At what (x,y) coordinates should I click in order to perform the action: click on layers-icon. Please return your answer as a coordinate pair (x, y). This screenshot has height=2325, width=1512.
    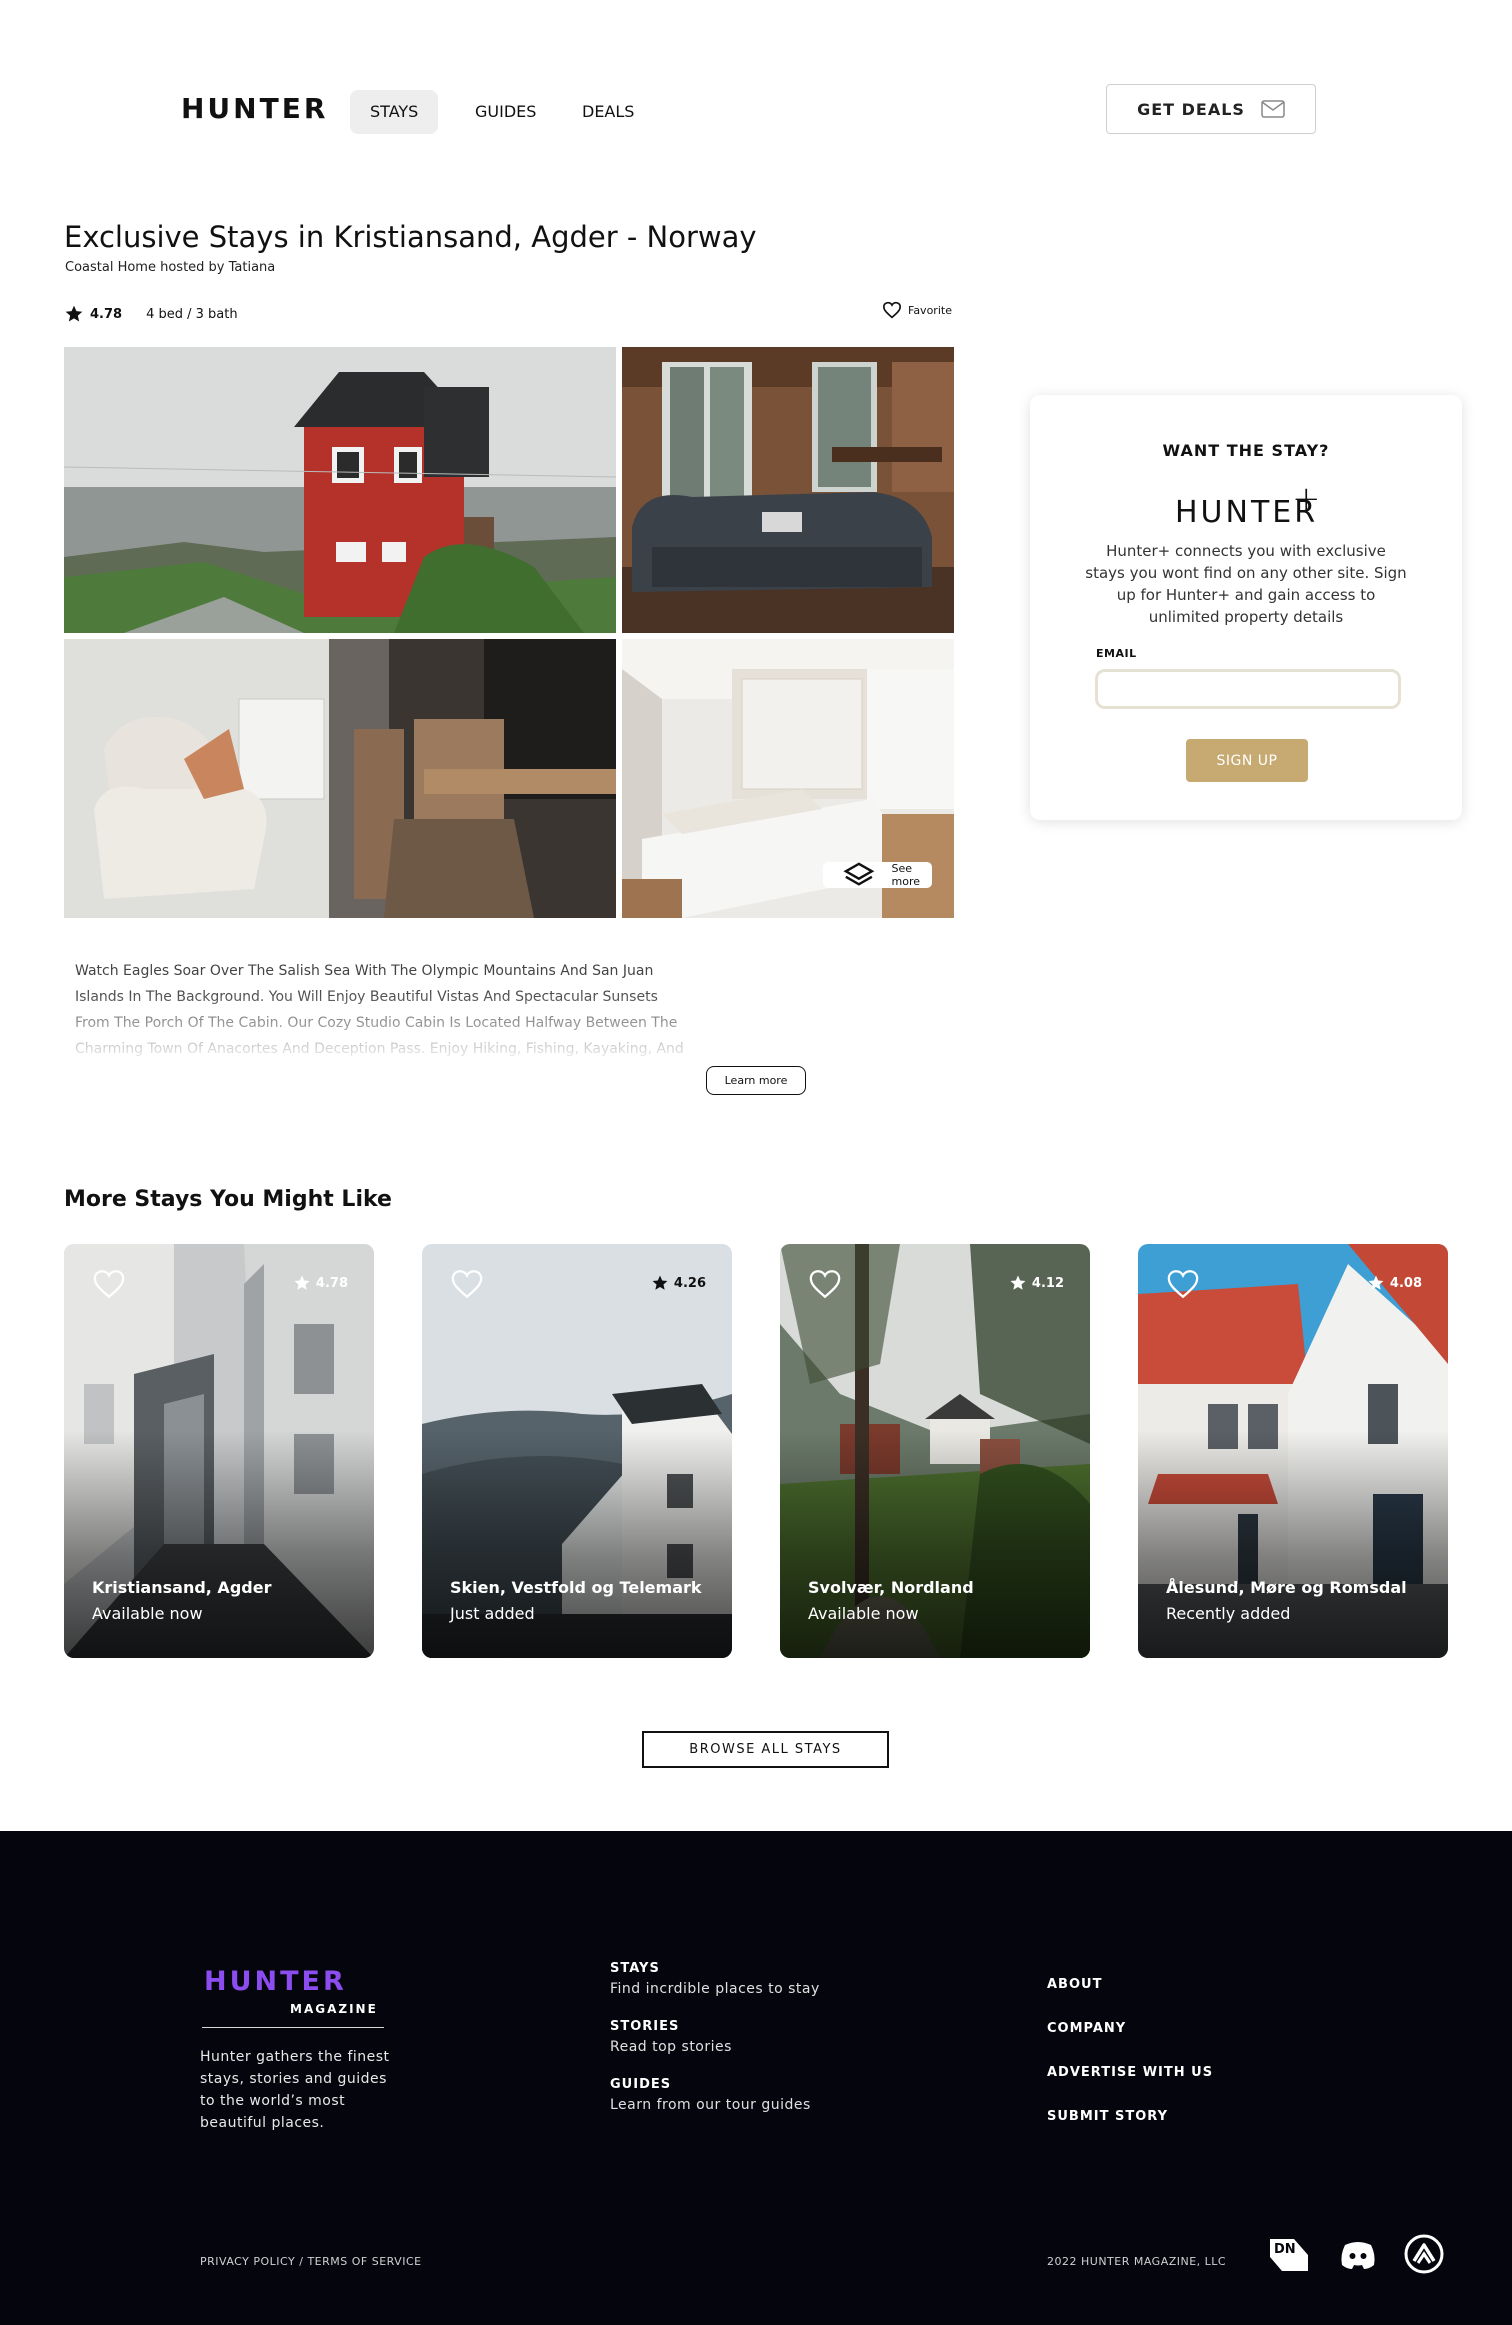
    Looking at the image, I should click on (859, 874).